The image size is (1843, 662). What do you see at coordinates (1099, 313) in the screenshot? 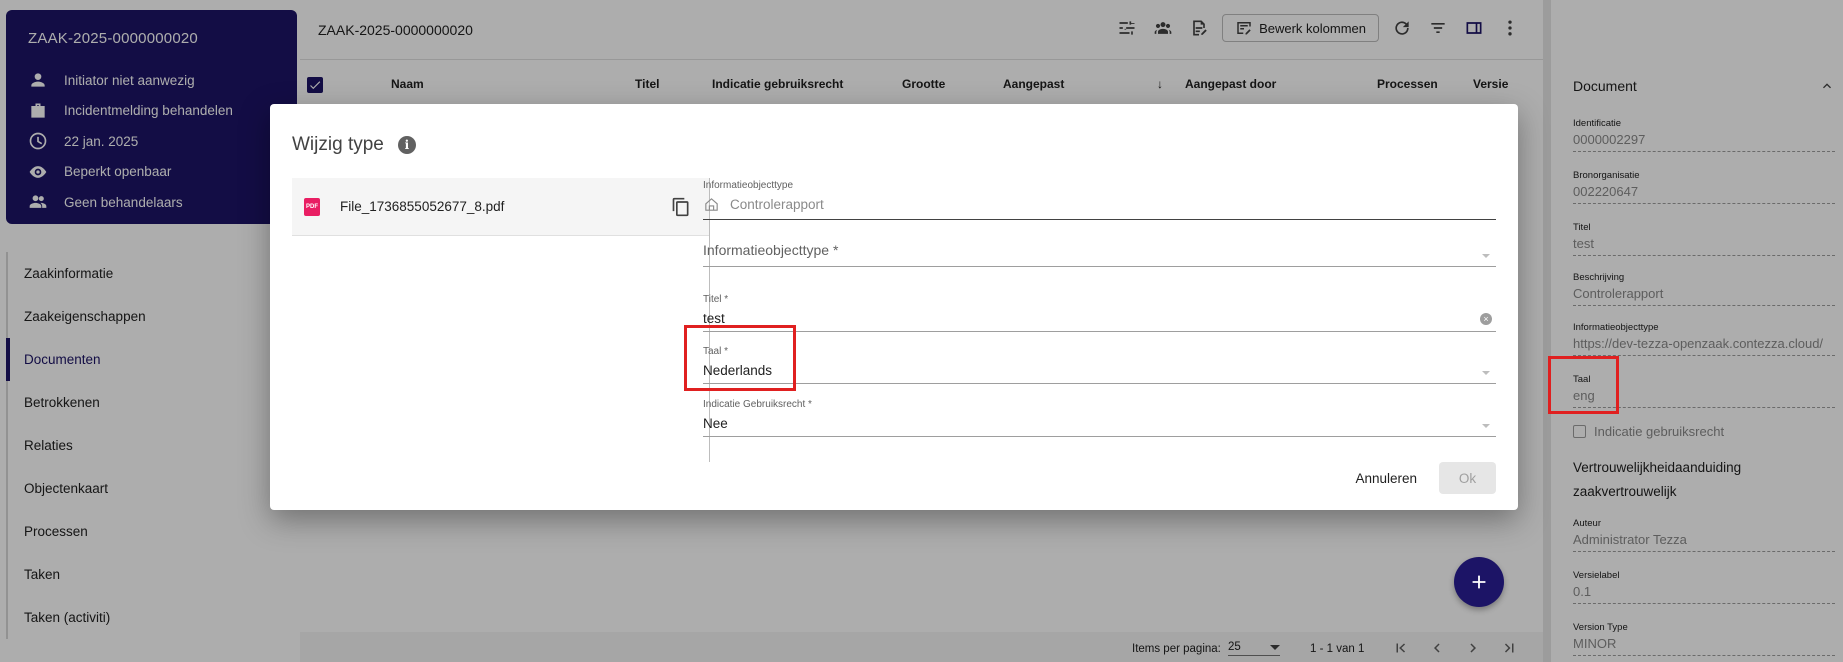
I see `titel-input: Titel * test ×` at bounding box center [1099, 313].